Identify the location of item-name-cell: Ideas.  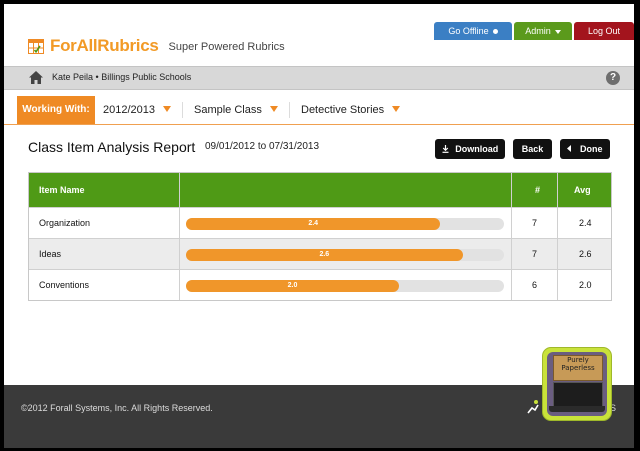
(50, 254).